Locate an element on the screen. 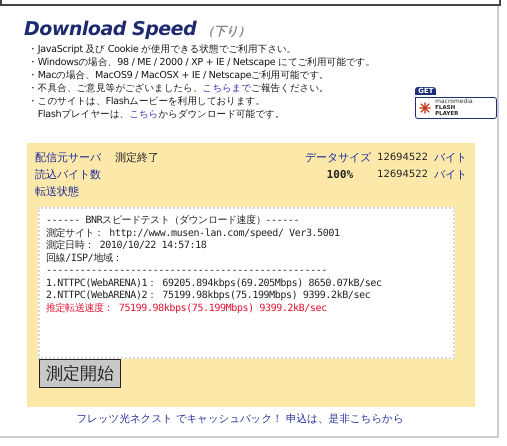  progress-percent: 100% is located at coordinates (340, 174).